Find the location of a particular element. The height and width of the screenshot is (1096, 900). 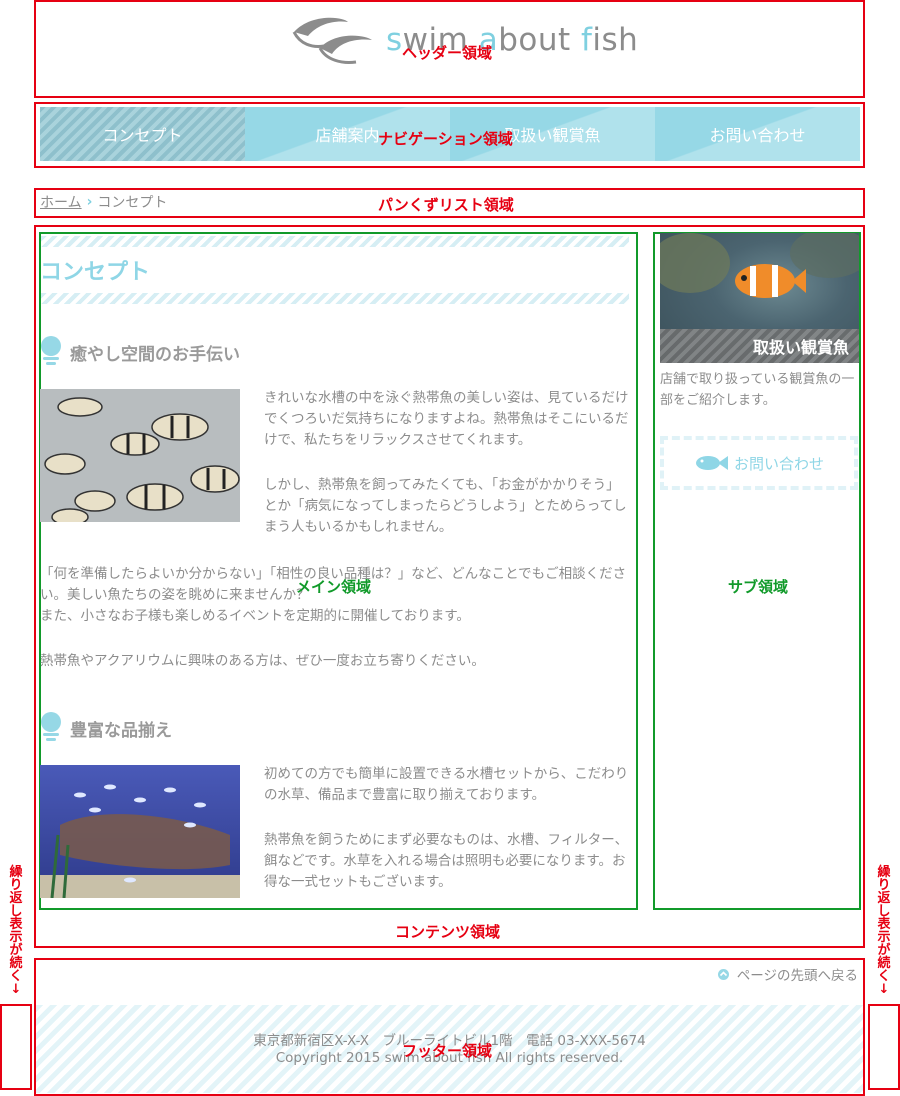

tiger-barb-photo is located at coordinates (140, 455).